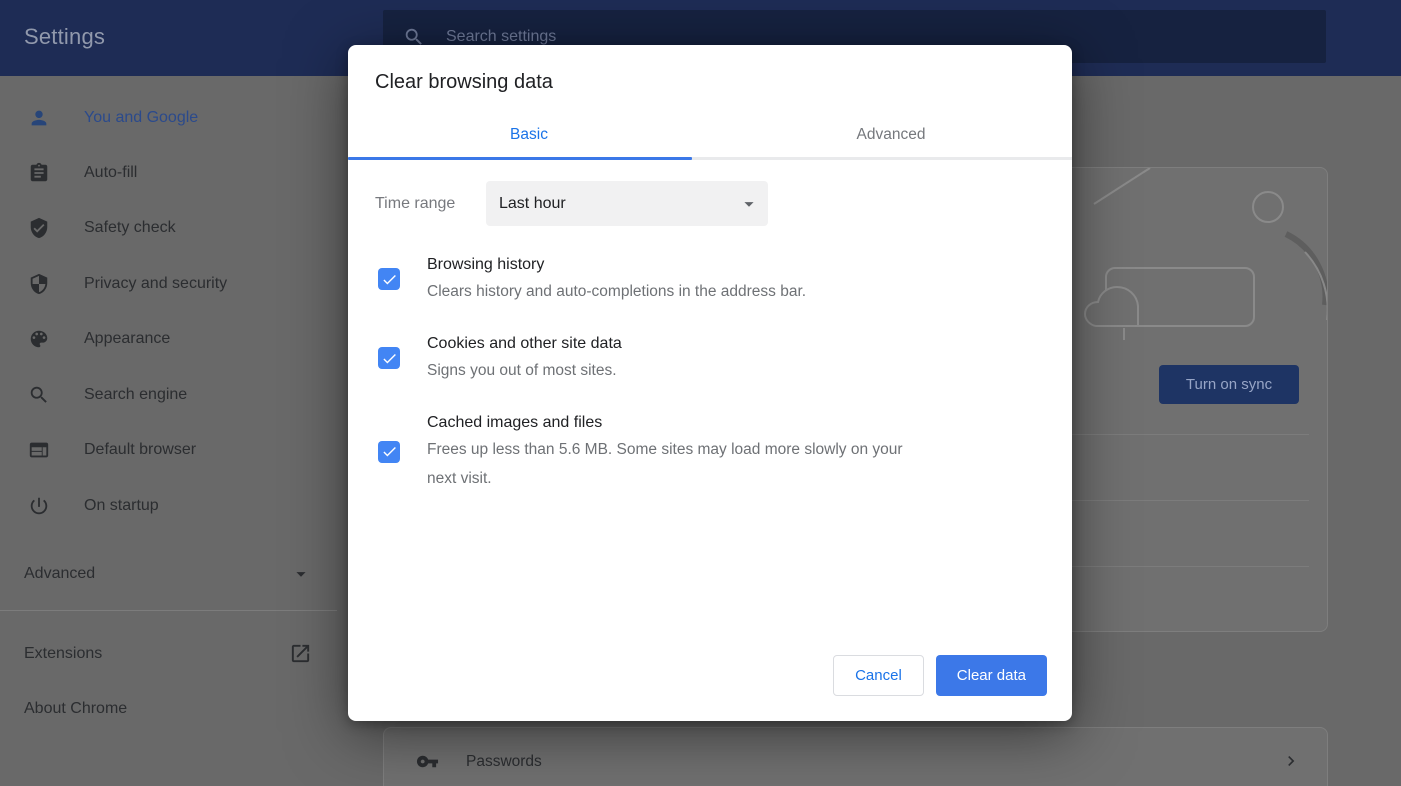 The width and height of the screenshot is (1401, 786). Describe the element at coordinates (39, 338) in the screenshot. I see `palette-icon` at that location.